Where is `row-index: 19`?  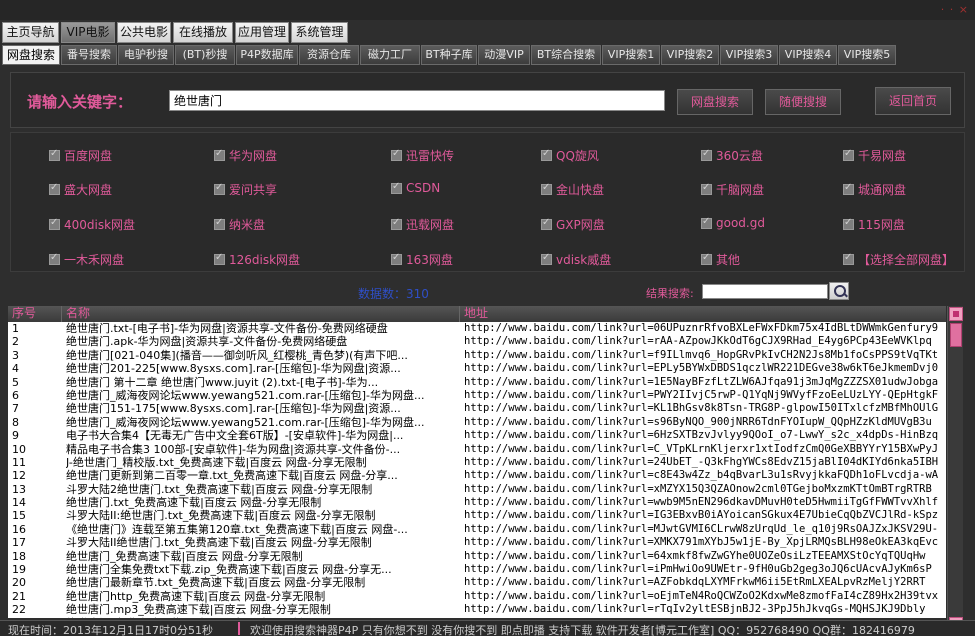
row-index: 19 is located at coordinates (19, 570).